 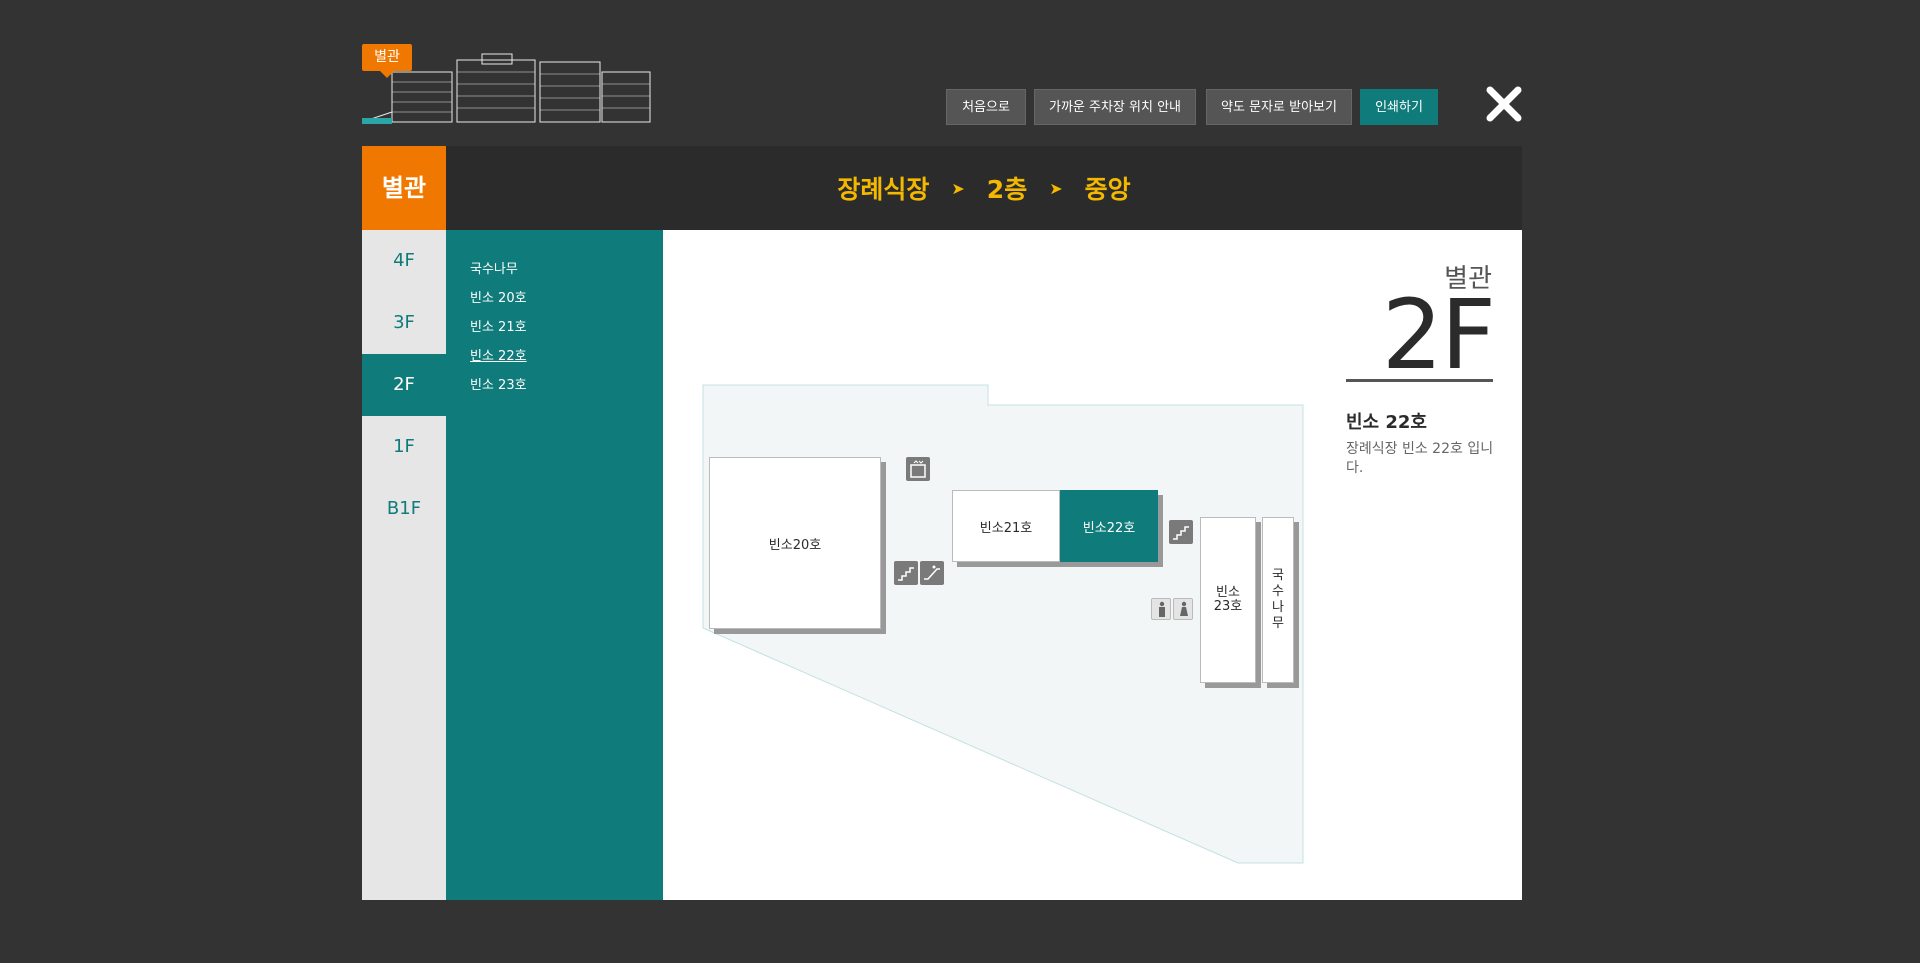 What do you see at coordinates (404, 565) in the screenshot?
I see `floor-selector: 4F 3F 2F 1F B1F` at bounding box center [404, 565].